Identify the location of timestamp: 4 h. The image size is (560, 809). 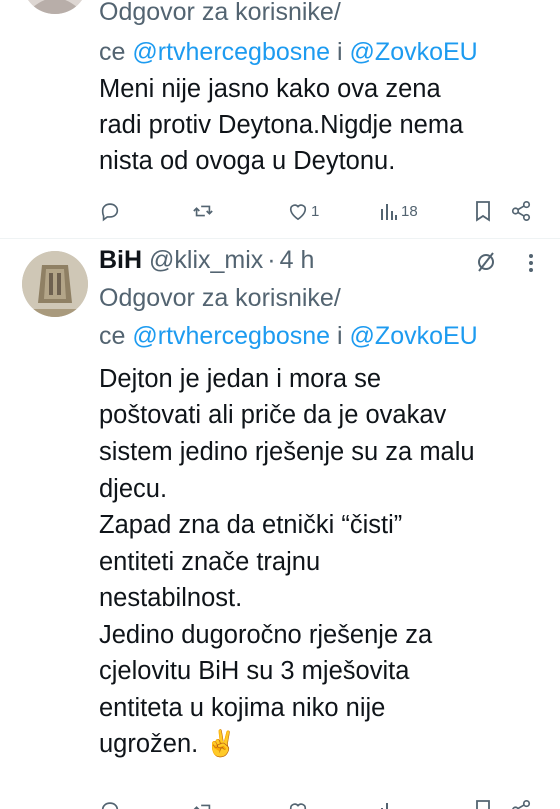
(297, 260).